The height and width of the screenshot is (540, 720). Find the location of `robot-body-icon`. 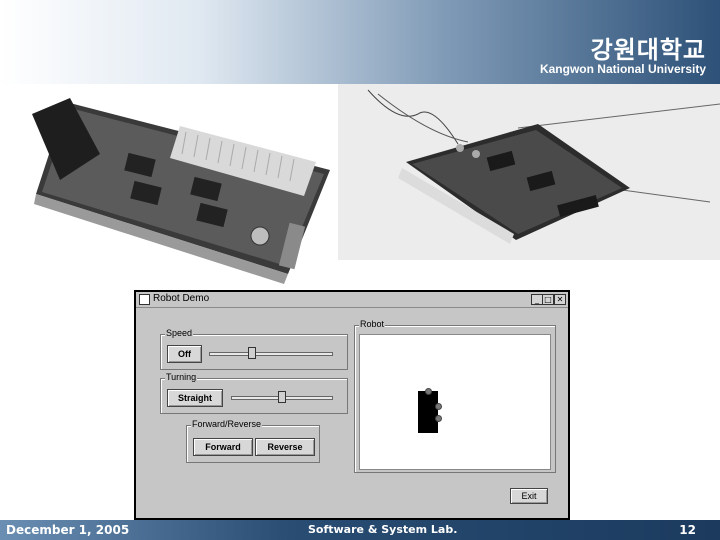

robot-body-icon is located at coordinates (428, 412).